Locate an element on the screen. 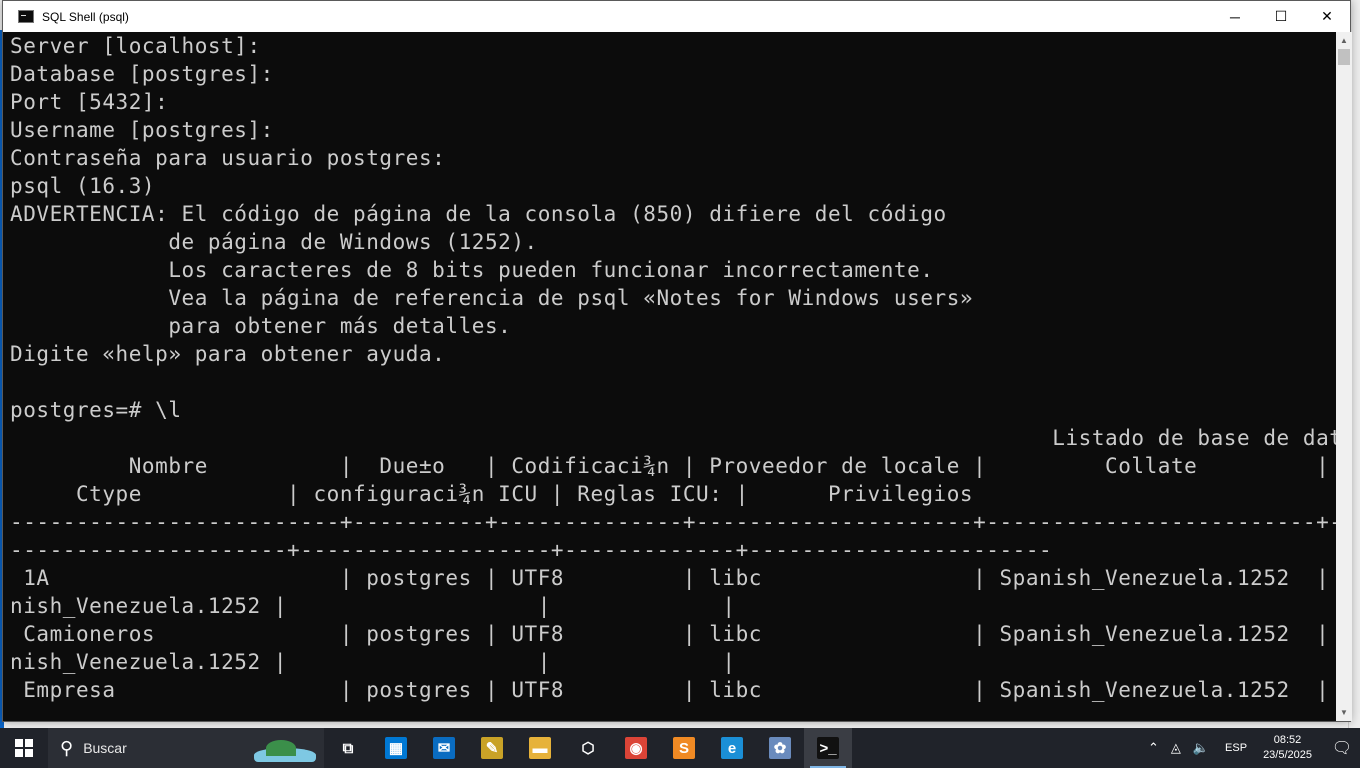  taskbar-search-box: ⚲ Buscar is located at coordinates (148, 748).